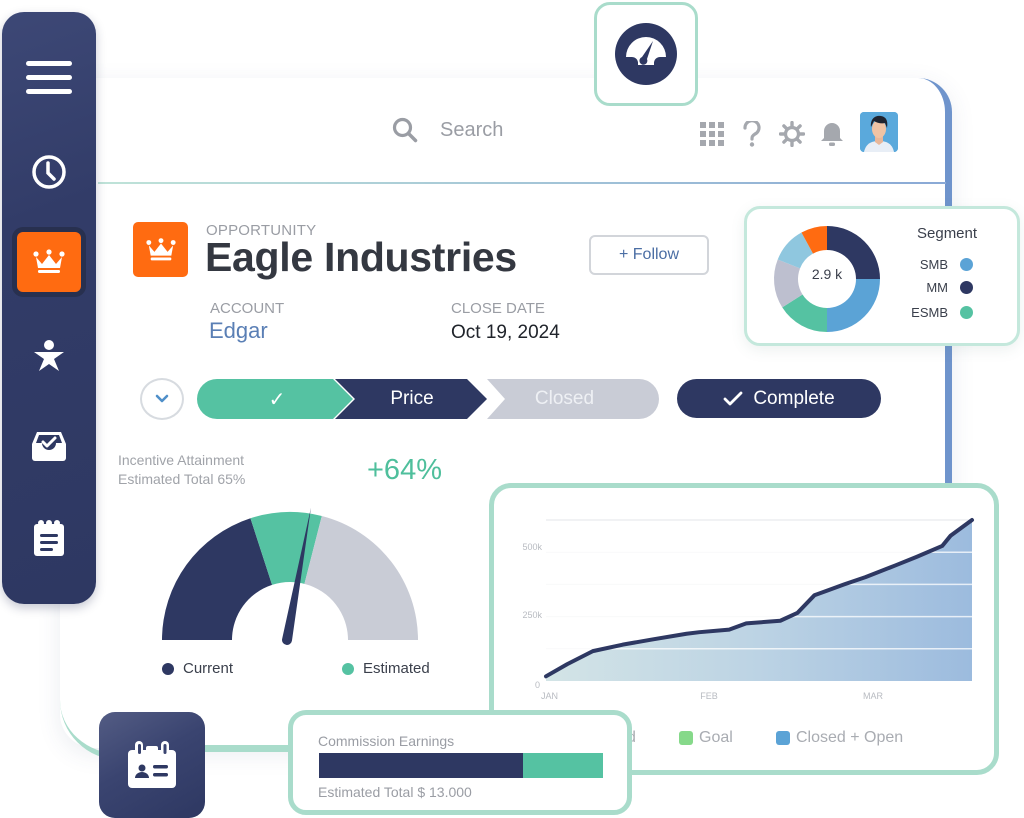 Image resolution: width=1024 pixels, height=818 pixels. I want to click on apps-grid-icon, so click(712, 134).